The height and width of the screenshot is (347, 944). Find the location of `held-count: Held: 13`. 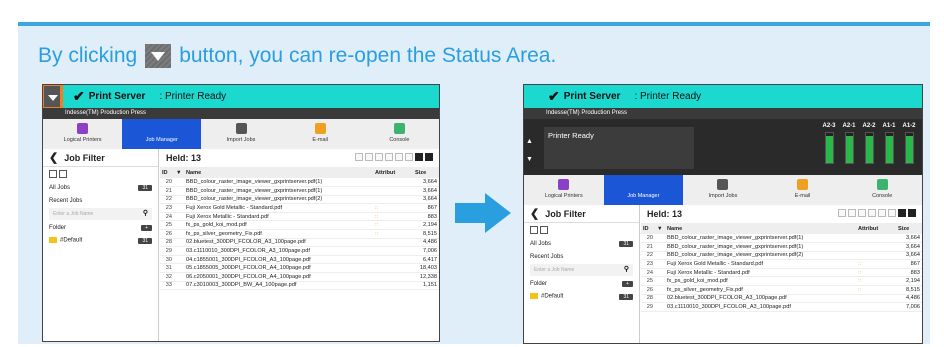

held-count: Held: 13 is located at coordinates (184, 158).